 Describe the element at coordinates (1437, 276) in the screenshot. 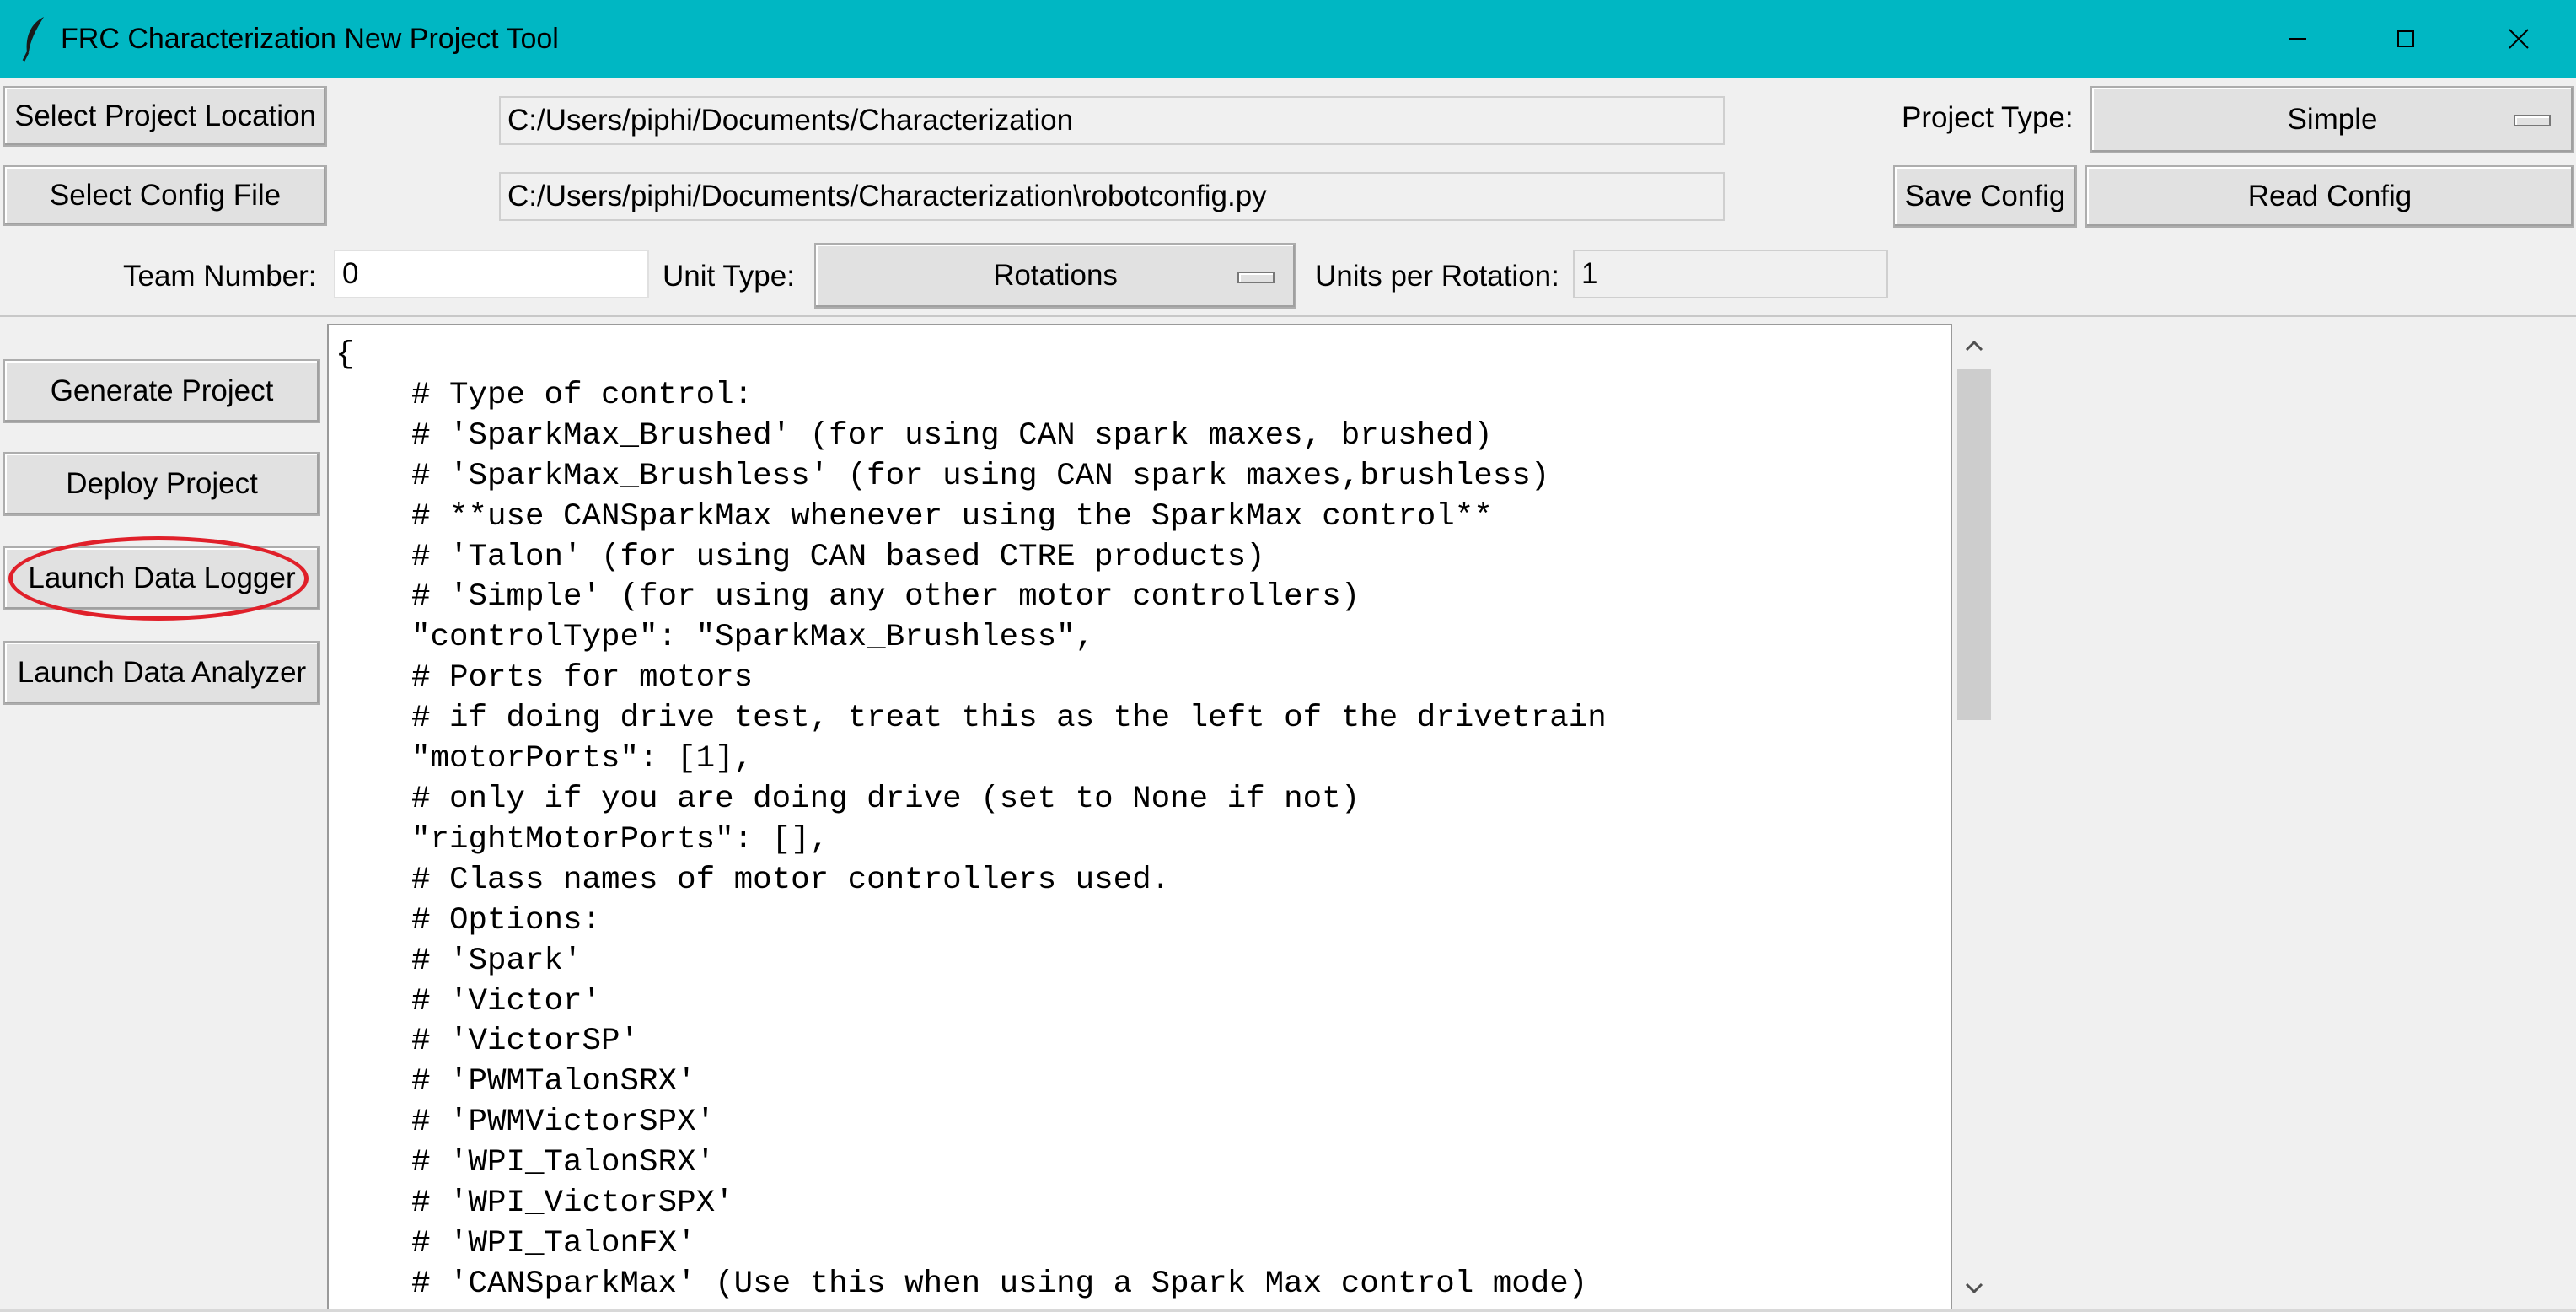

I see `units-per-rotation-label: Units per Rotation:` at that location.